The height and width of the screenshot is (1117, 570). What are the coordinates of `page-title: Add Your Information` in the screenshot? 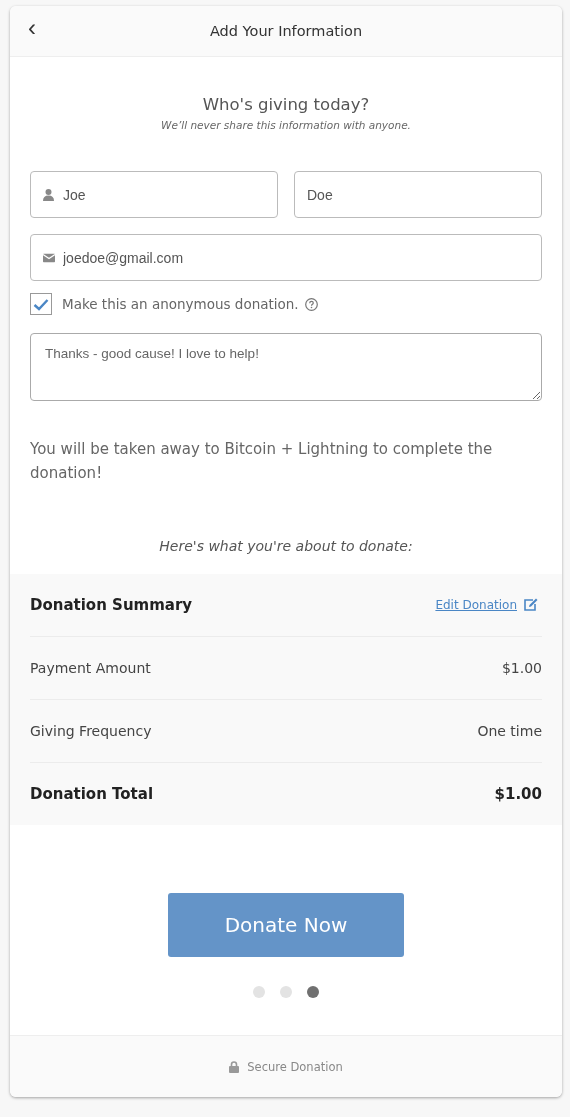 It's located at (286, 31).